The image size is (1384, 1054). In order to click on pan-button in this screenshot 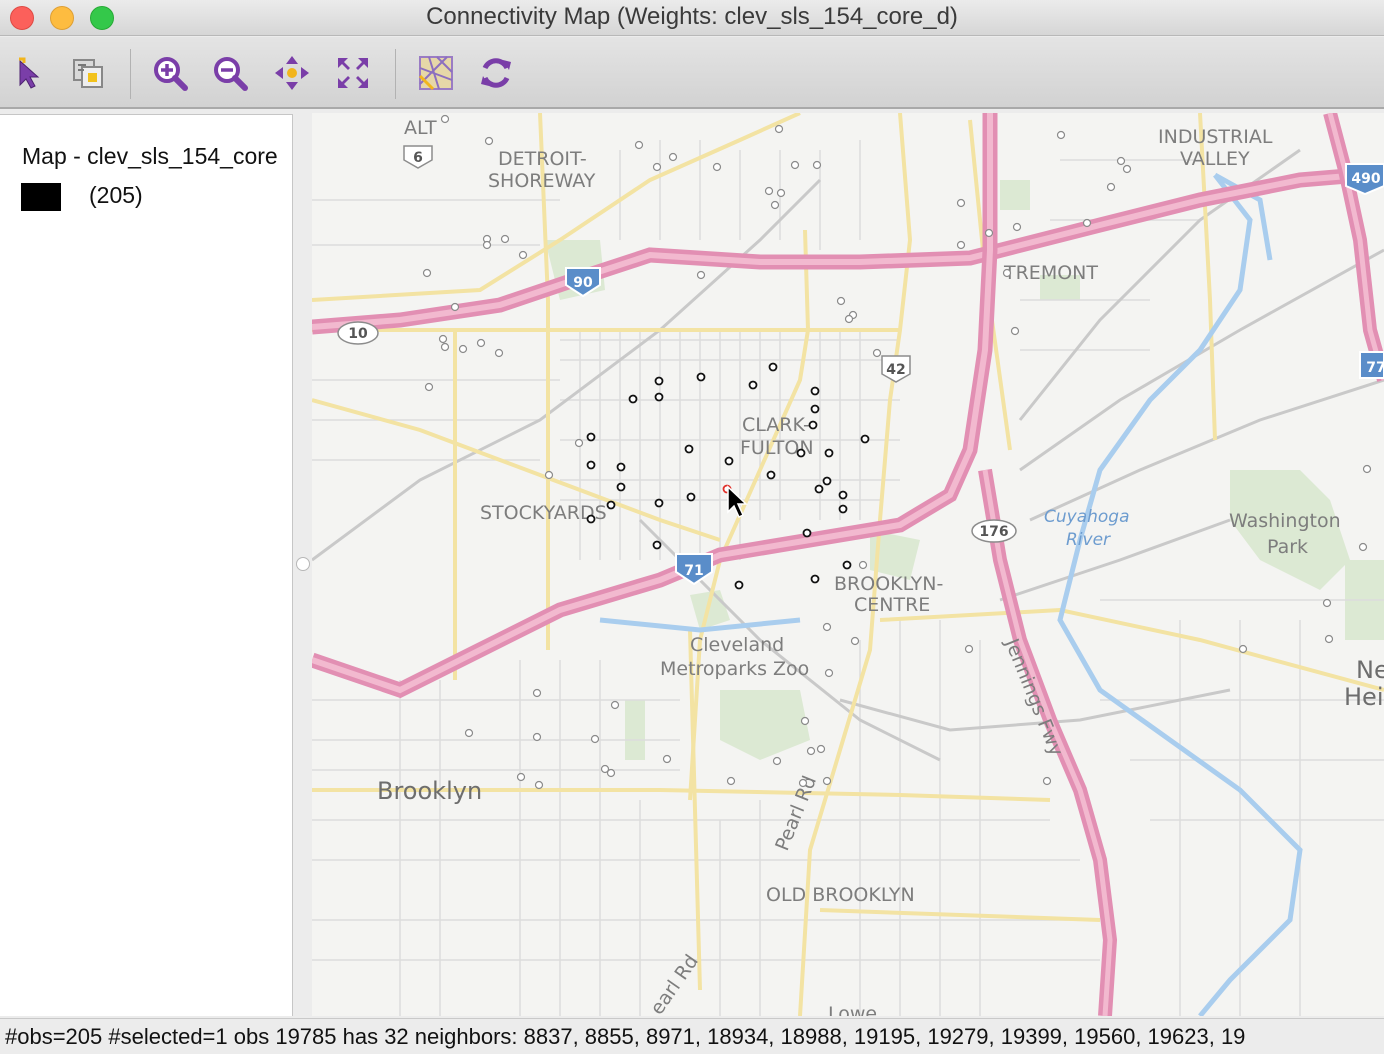, I will do `click(292, 73)`.